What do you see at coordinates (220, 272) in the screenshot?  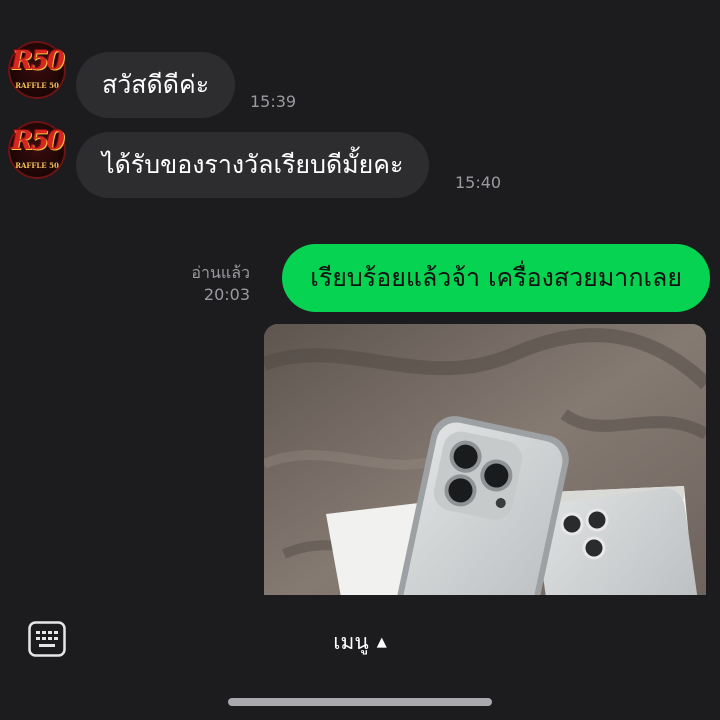 I see `read-receipt: อ่านแล้ว` at bounding box center [220, 272].